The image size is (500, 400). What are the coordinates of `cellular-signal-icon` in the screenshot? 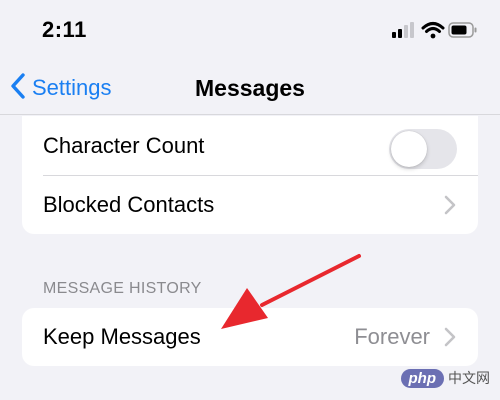 It's located at (403, 30).